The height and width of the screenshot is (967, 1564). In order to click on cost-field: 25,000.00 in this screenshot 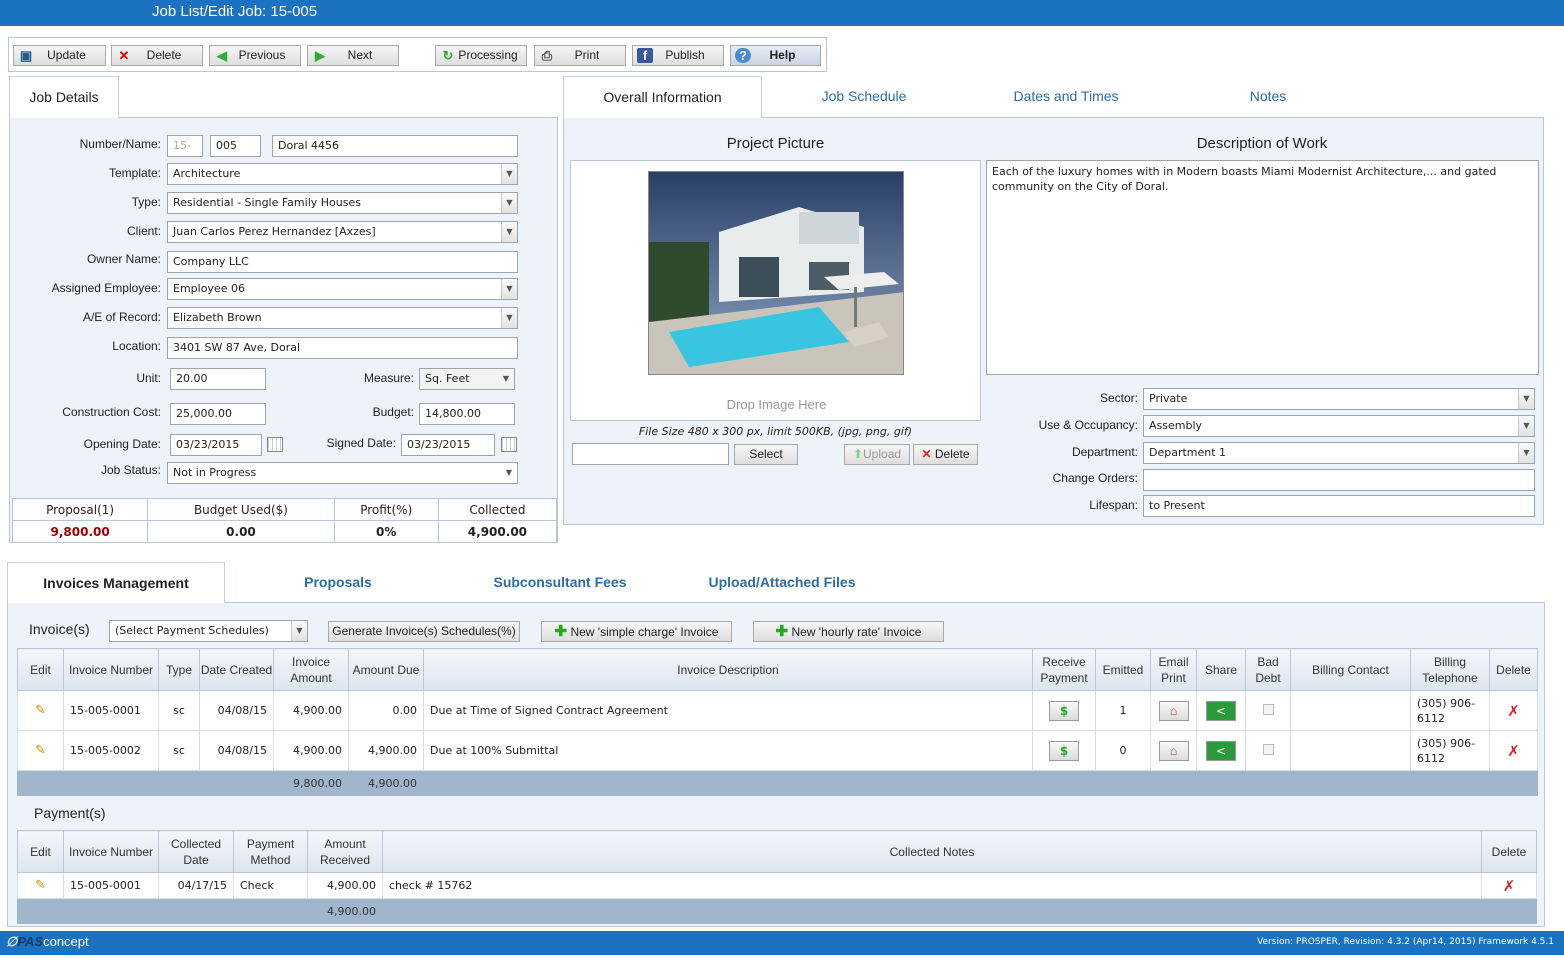, I will do `click(218, 414)`.